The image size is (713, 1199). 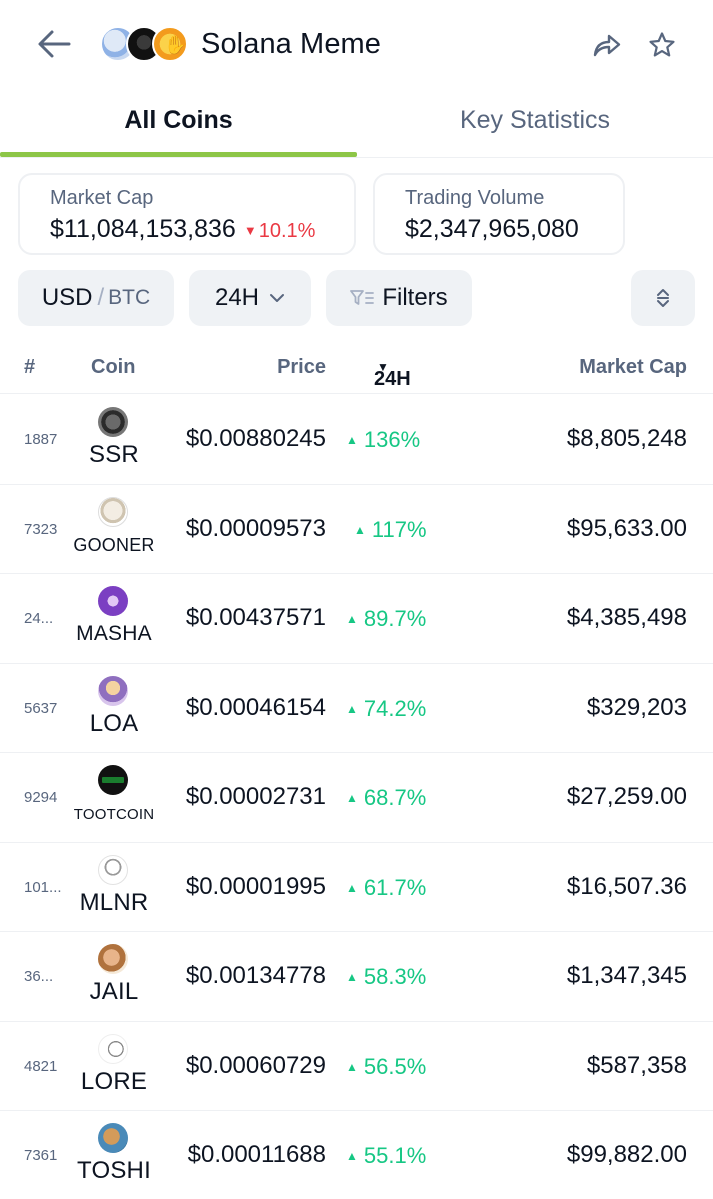 I want to click on market-cap-change-value: 10.1%, so click(x=287, y=231).